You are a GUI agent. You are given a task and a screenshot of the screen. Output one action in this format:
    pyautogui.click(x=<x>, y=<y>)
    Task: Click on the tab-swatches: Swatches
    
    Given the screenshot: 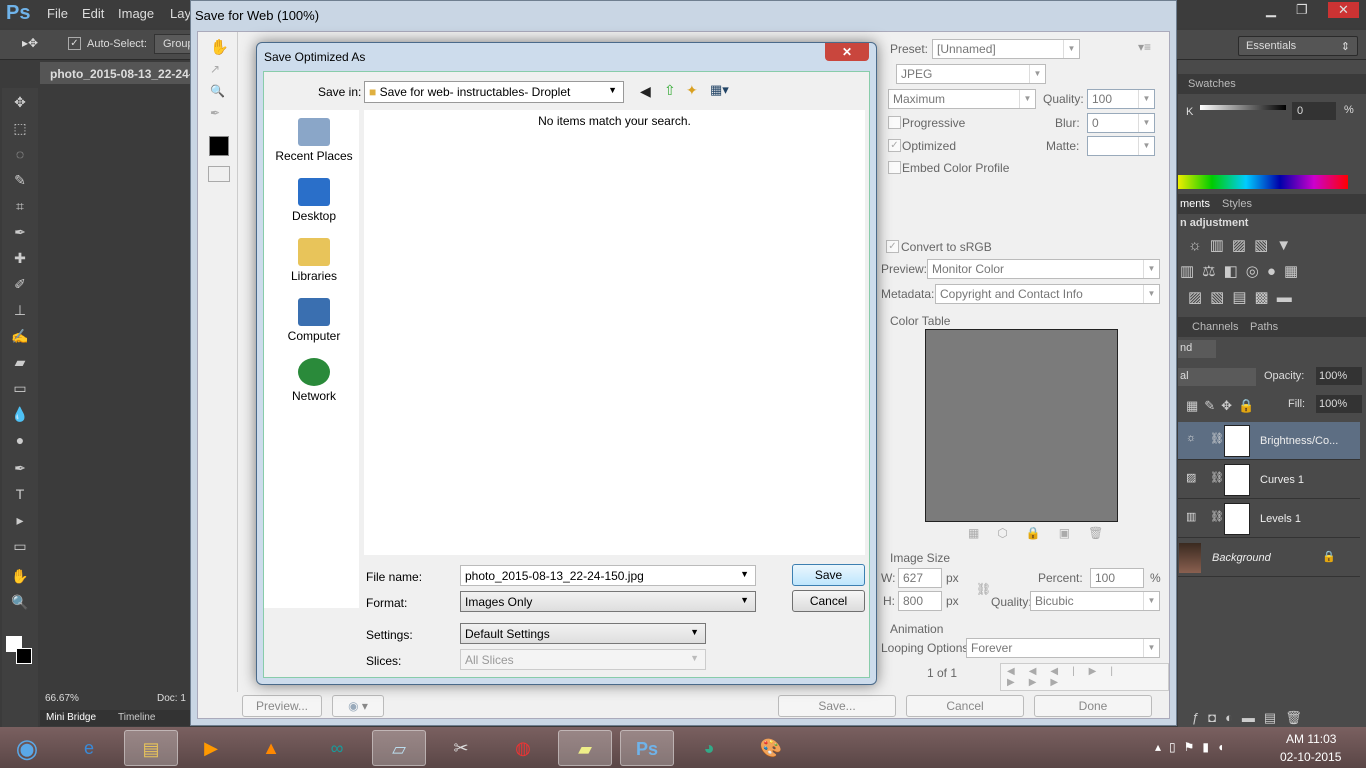 What is the action you would take?
    pyautogui.click(x=1212, y=84)
    